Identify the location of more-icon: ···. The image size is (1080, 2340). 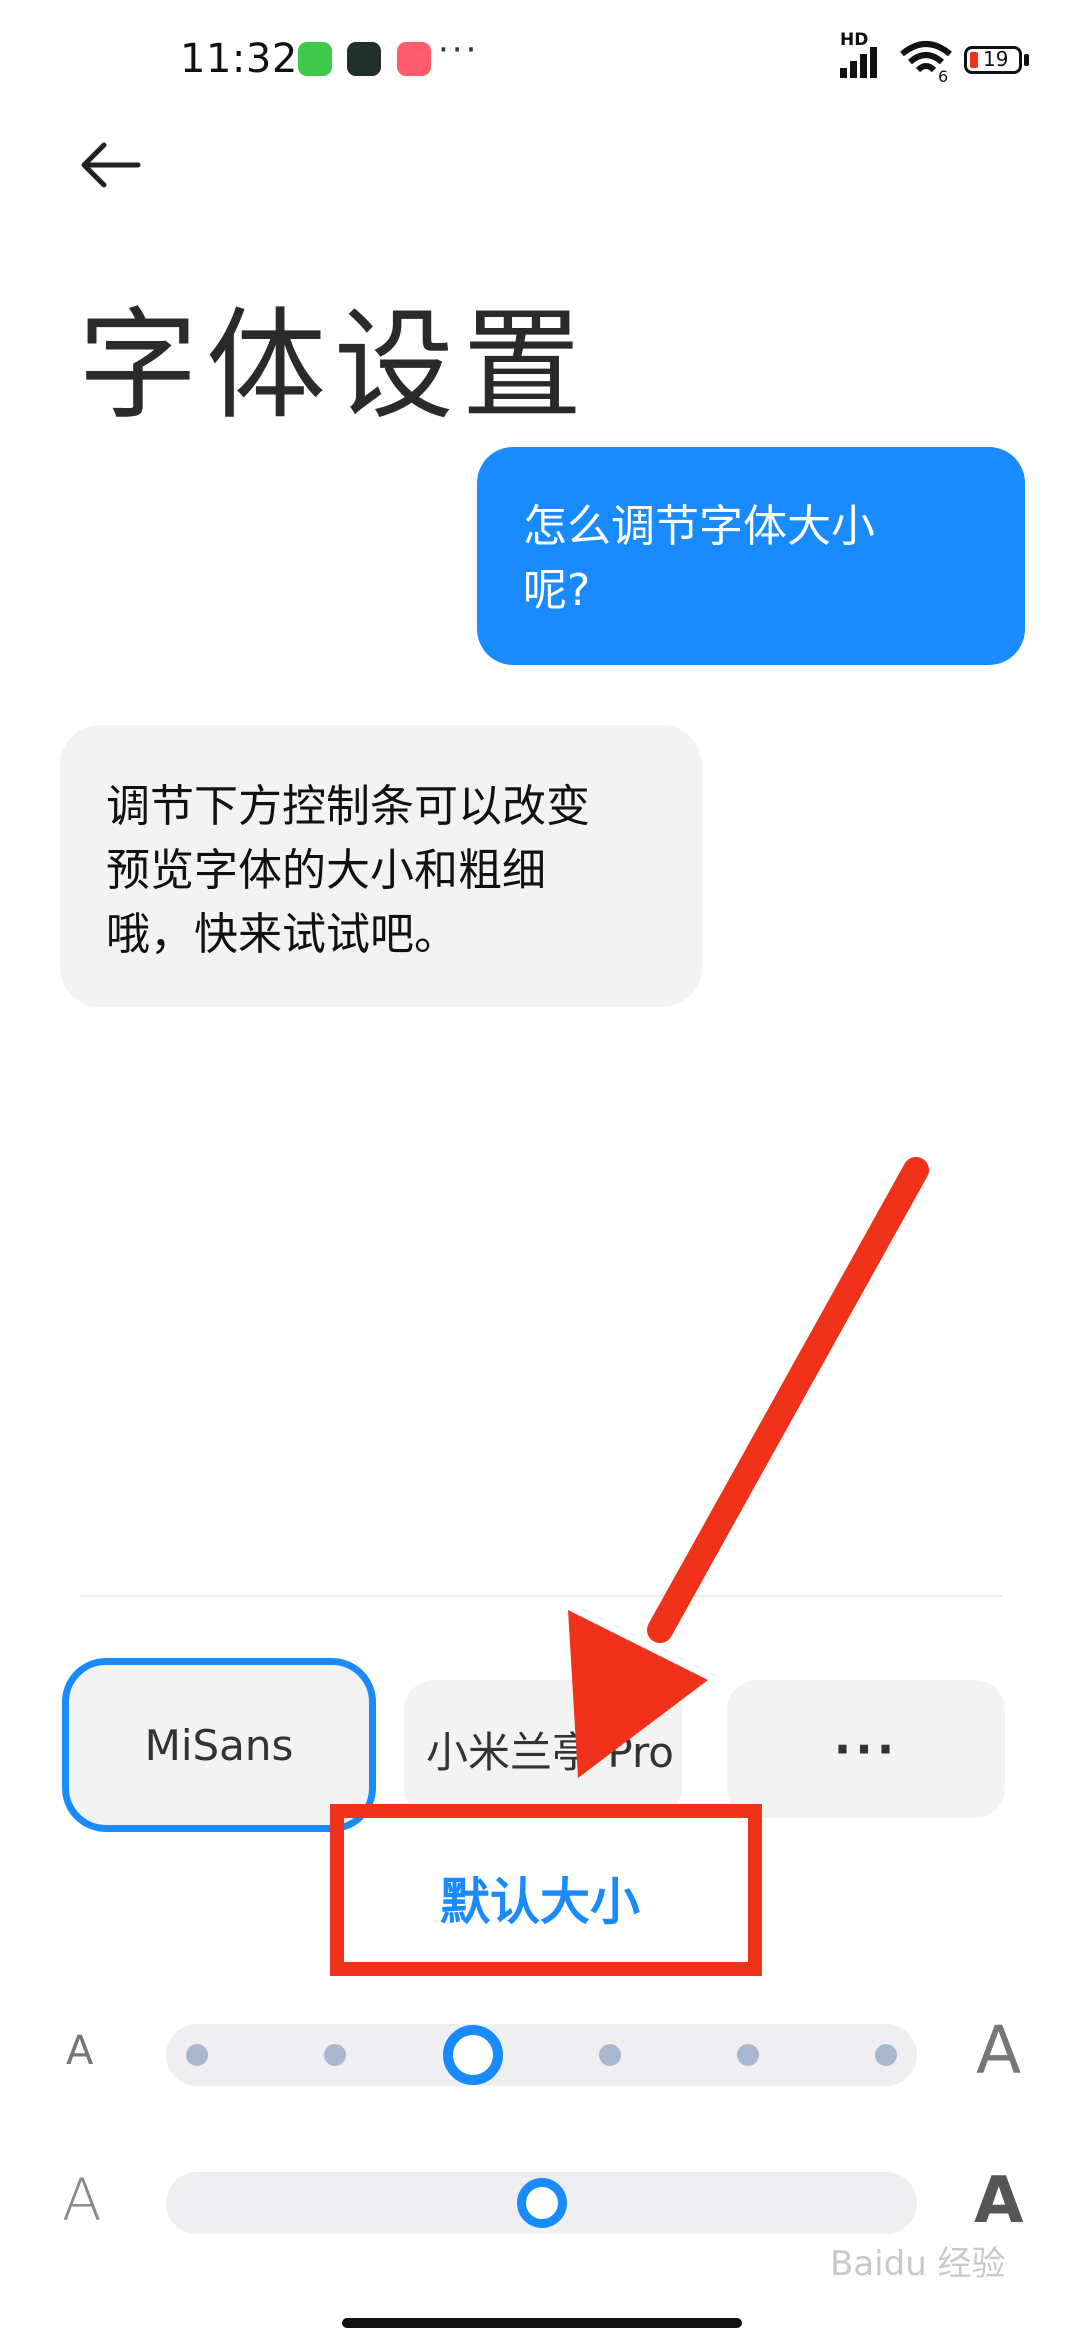
(866, 1749).